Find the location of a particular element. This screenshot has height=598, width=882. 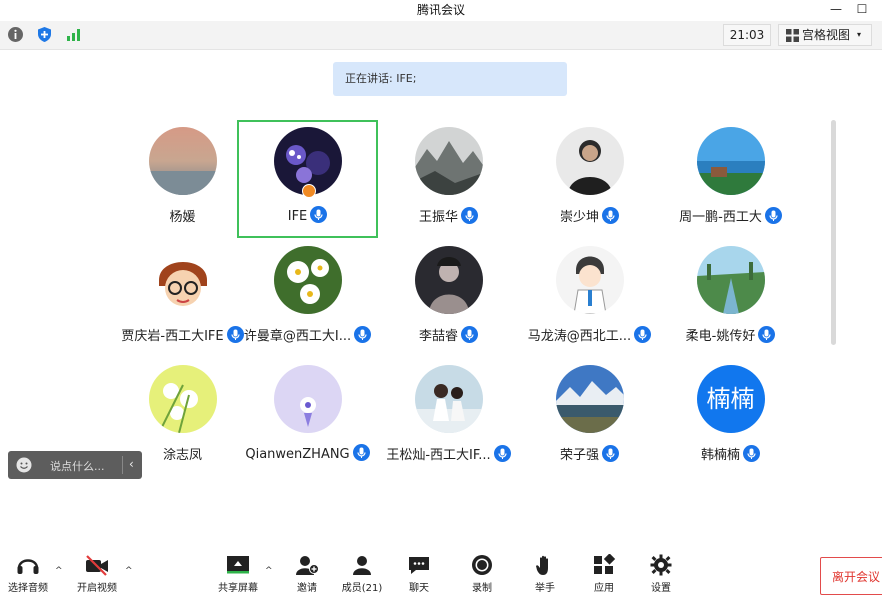

audio-button: 选择音频 is located at coordinates (29, 575).